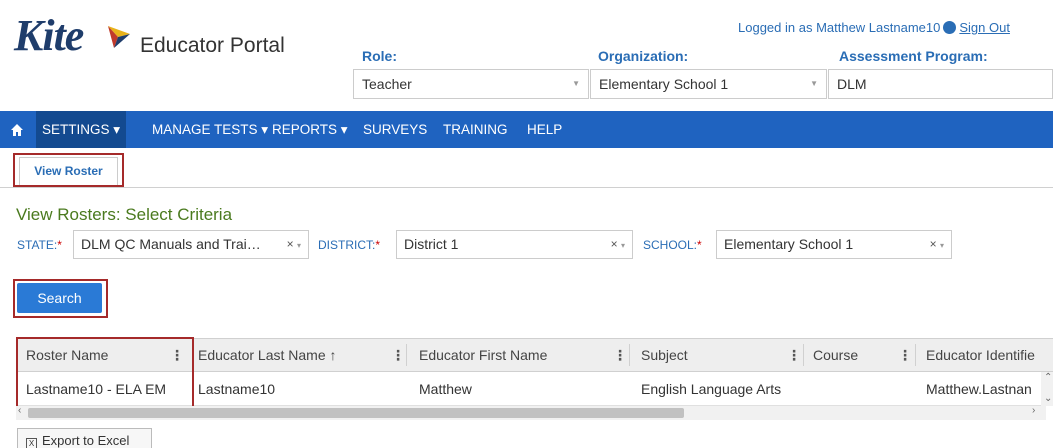 This screenshot has height=448, width=1053. Describe the element at coordinates (49, 35) in the screenshot. I see `kite-logo-text: Kite` at that location.